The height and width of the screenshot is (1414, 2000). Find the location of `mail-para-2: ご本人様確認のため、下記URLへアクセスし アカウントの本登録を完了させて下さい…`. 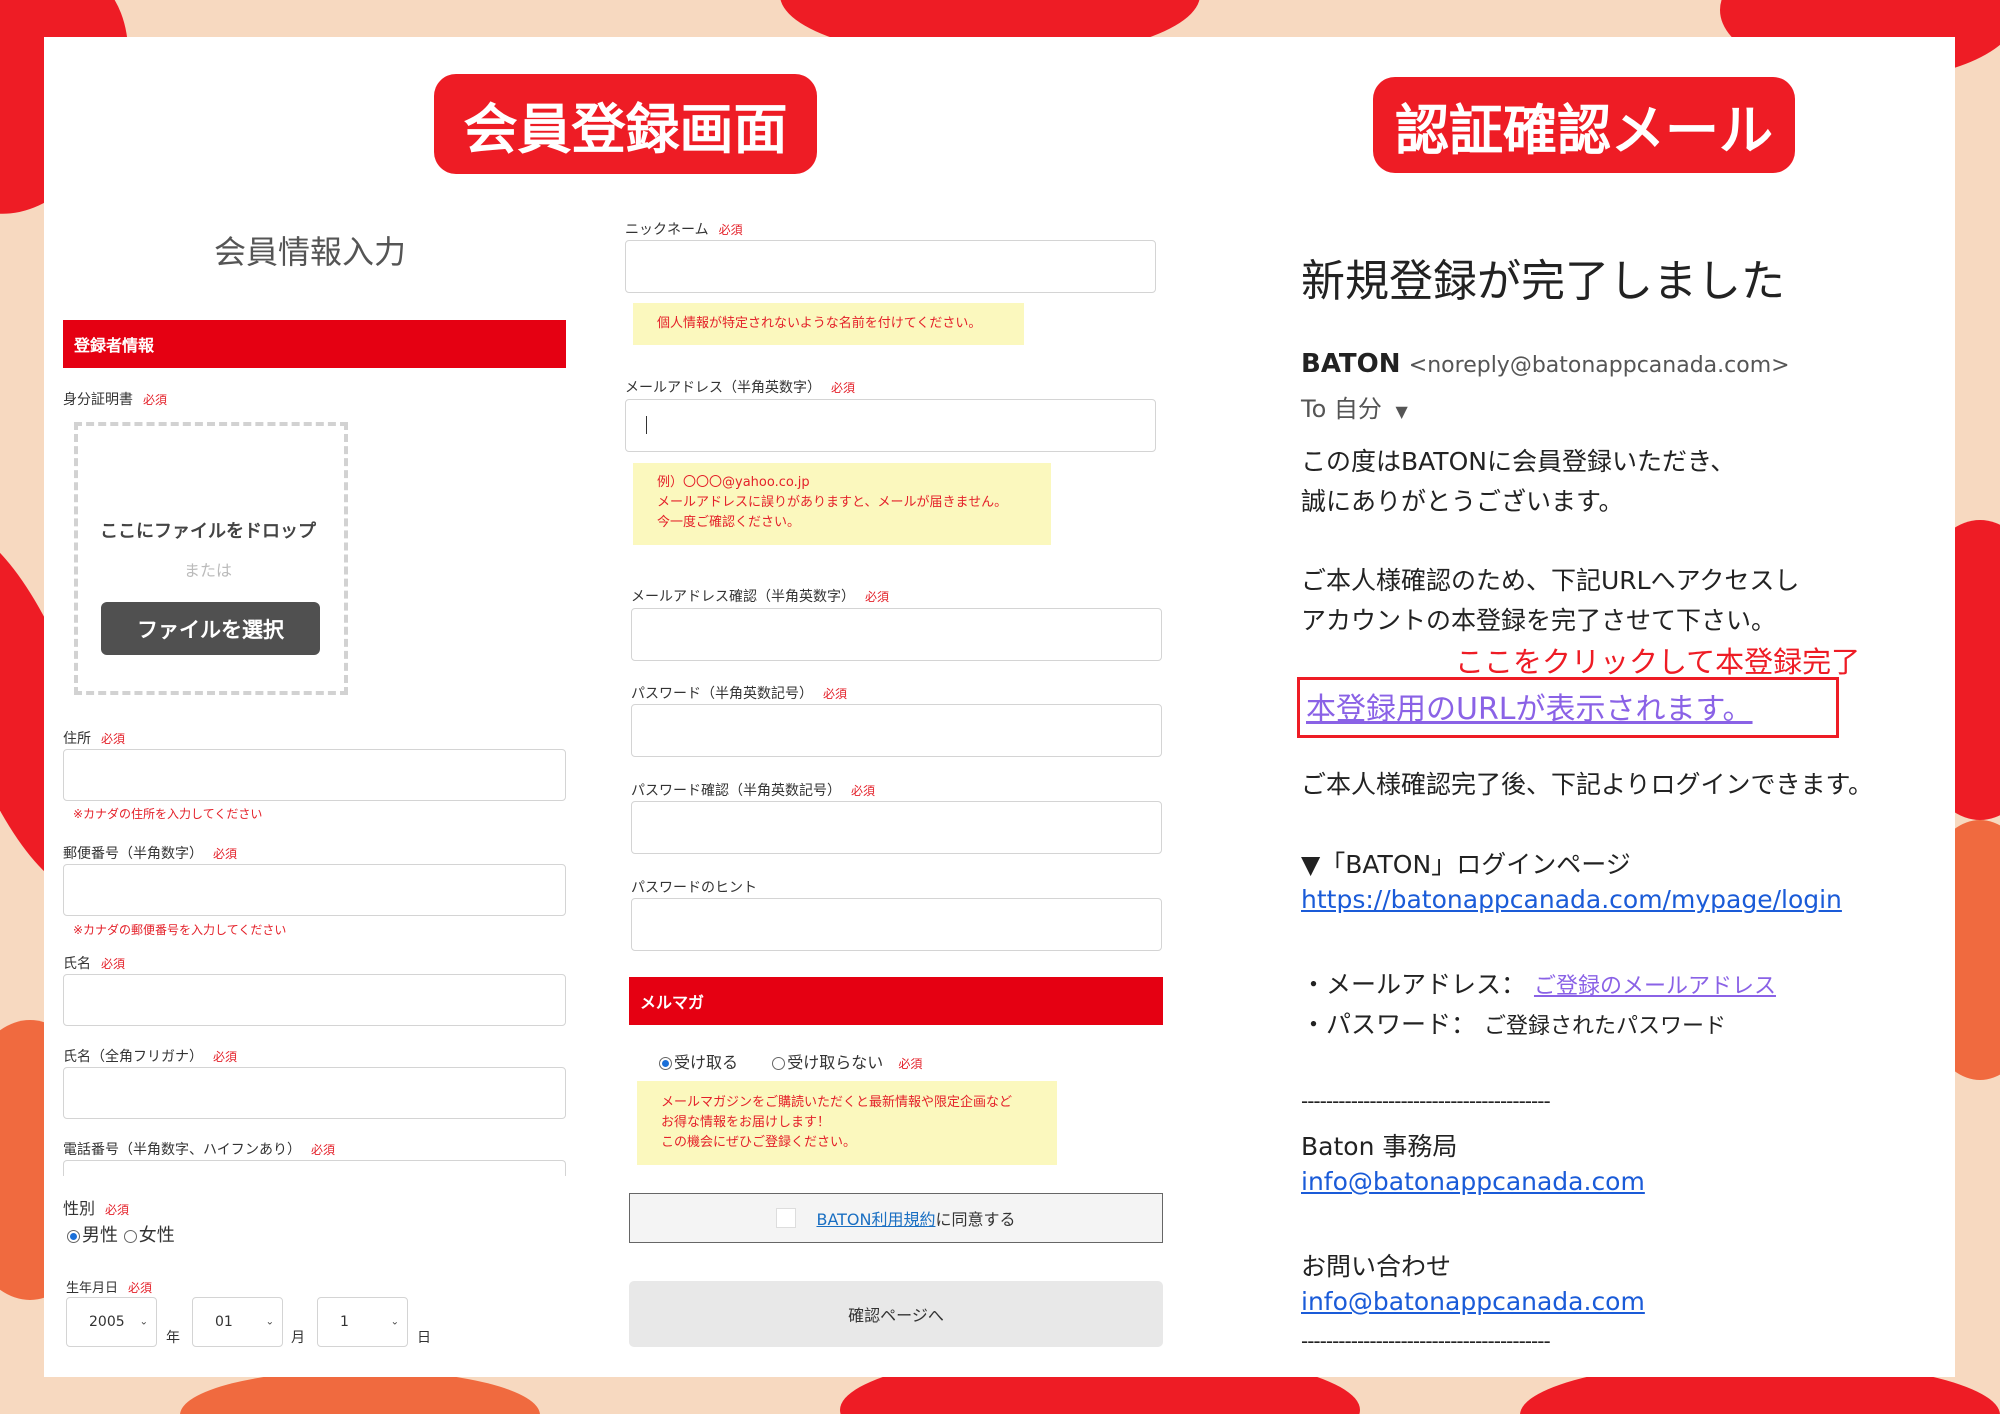

mail-para-2: ご本人様確認のため、下記URLへアクセスし アカウントの本登録を完了させて下さい… is located at coordinates (1550, 601).